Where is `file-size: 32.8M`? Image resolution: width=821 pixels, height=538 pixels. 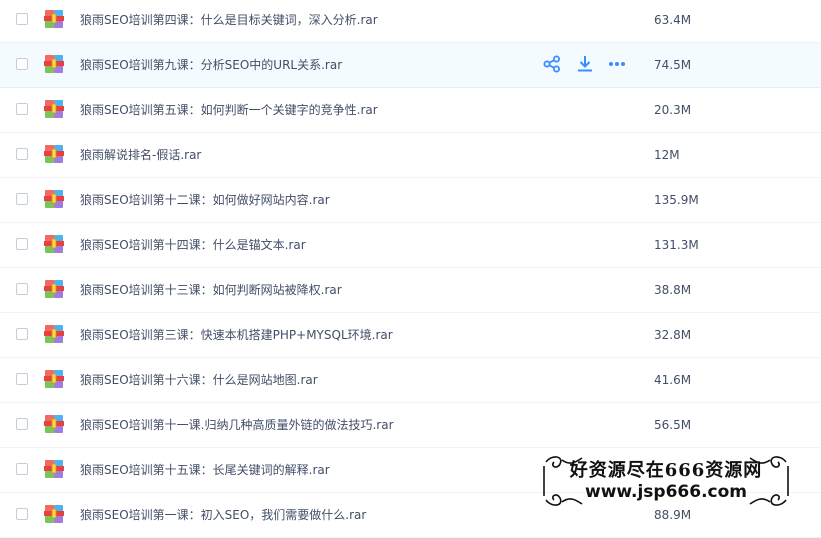
file-size: 32.8M is located at coordinates (673, 335).